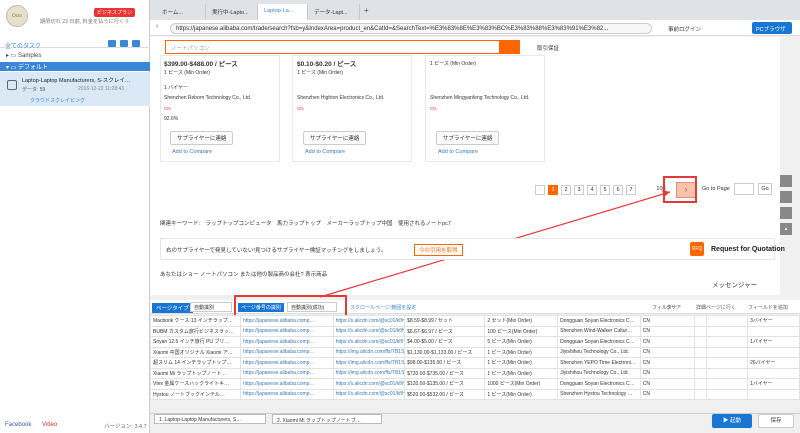 The width and height of the screenshot is (800, 433). Describe the element at coordinates (786, 213) in the screenshot. I see `qr-icon` at that location.